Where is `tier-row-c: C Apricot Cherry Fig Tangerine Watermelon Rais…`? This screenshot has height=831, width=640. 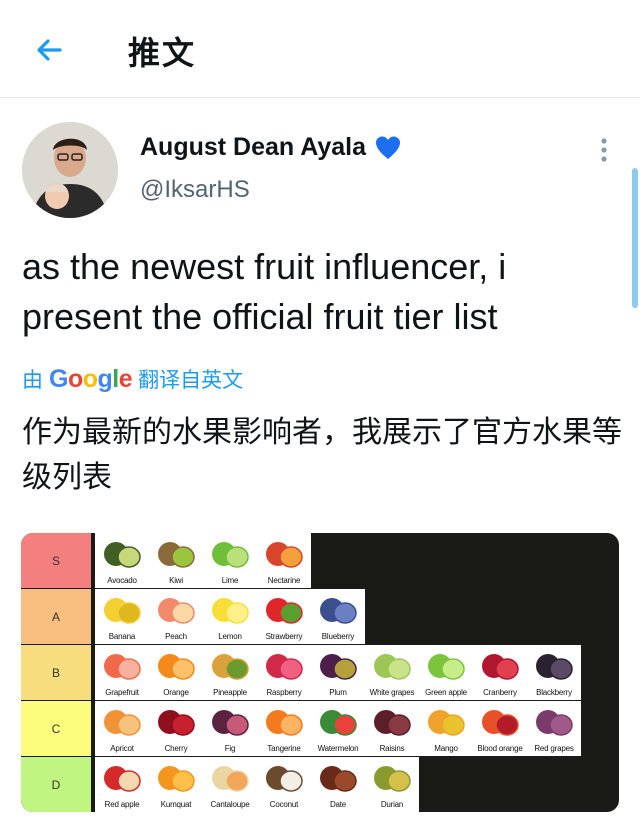 tier-row-c: C Apricot Cherry Fig Tangerine Watermelon Rais… is located at coordinates (320, 728).